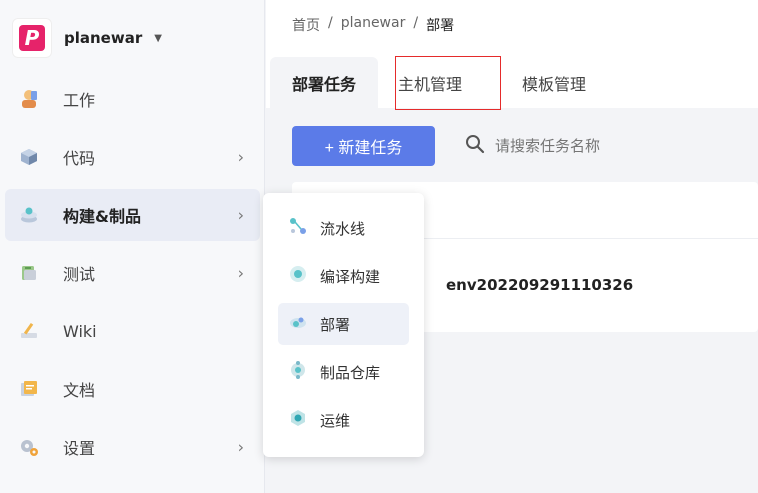 This screenshot has width=758, height=493. I want to click on sidebar-item-work: 工作, so click(132, 99).